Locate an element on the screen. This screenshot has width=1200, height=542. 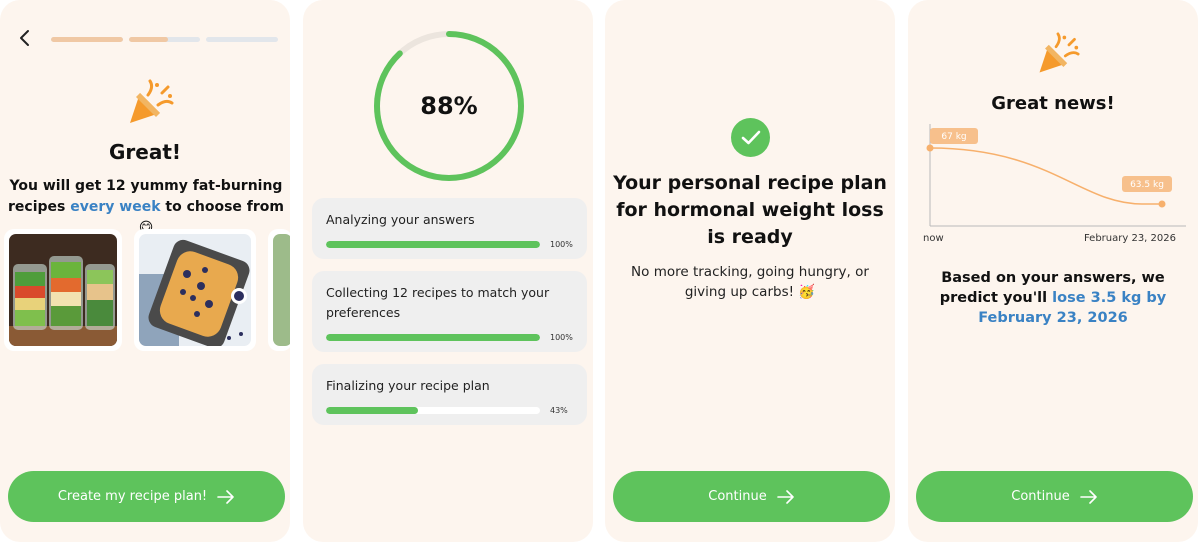
step-card: Finalizing your recipe plan 43% is located at coordinates (449, 394).